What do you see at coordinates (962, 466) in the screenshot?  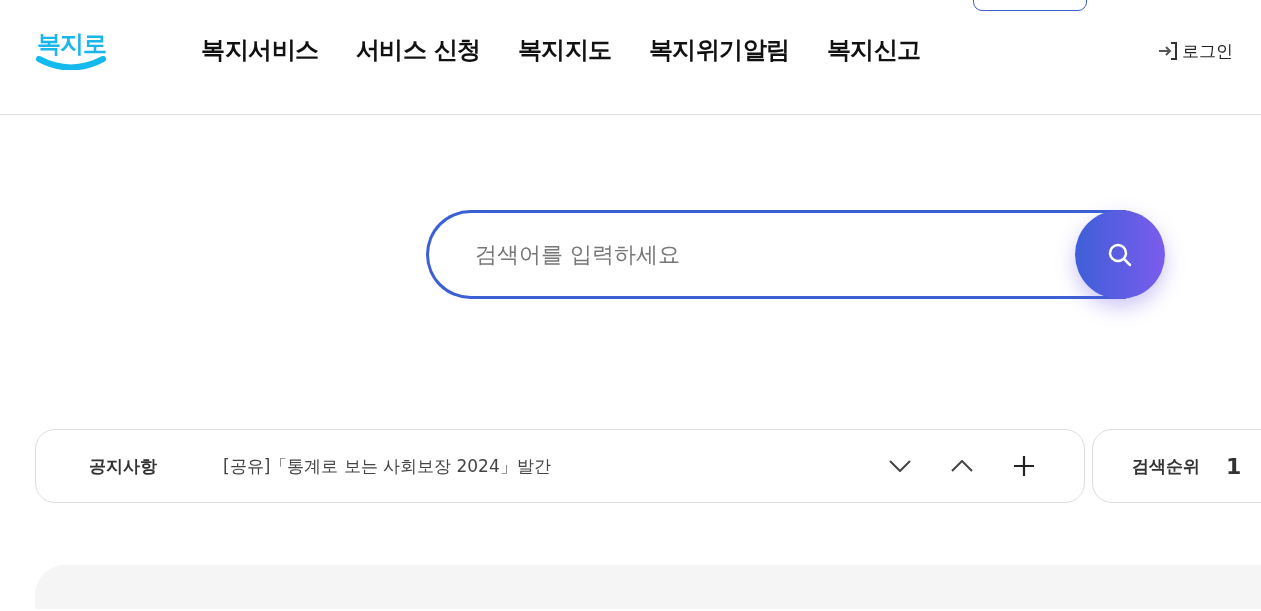 I see `chevron-up-icon` at bounding box center [962, 466].